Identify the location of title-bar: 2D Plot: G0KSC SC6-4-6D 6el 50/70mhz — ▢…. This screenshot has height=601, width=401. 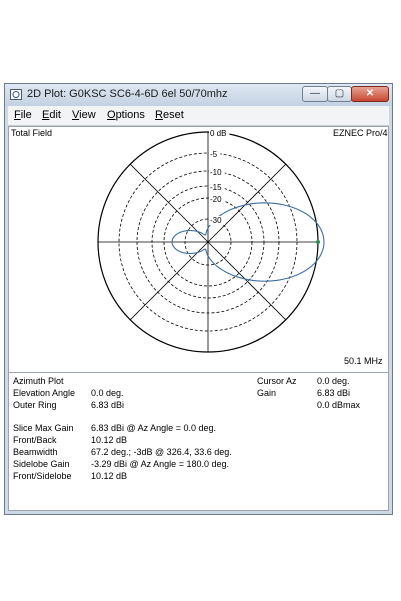
(198, 95).